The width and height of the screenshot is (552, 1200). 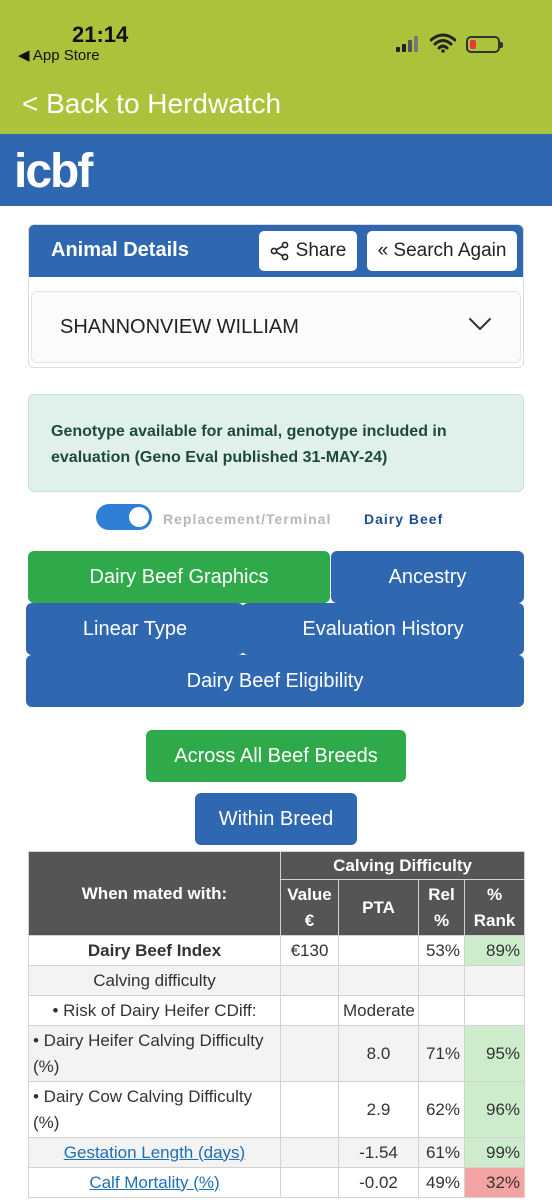 What do you see at coordinates (378, 1109) in the screenshot?
I see `row-pta: 2.9` at bounding box center [378, 1109].